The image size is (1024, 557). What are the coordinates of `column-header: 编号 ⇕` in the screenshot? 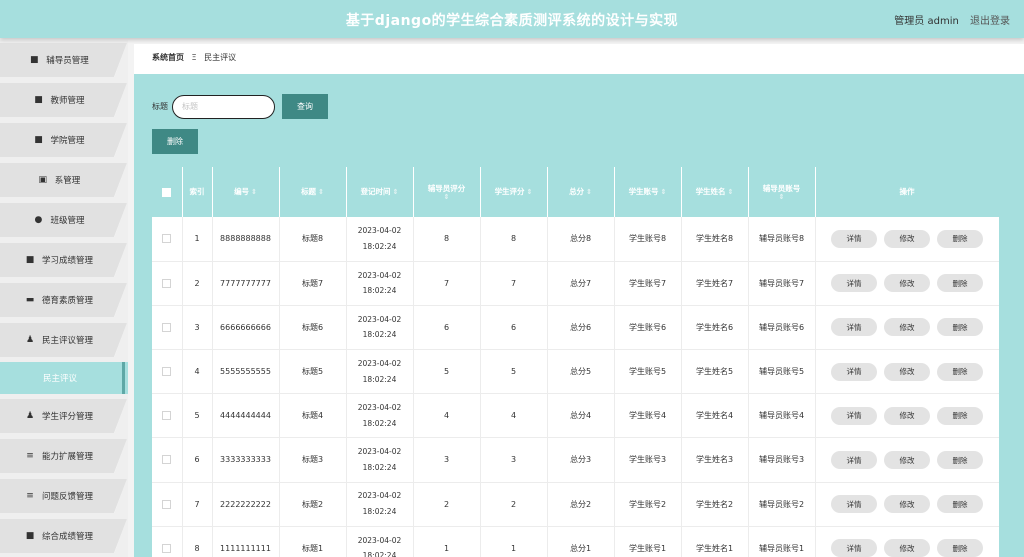 It's located at (246, 192).